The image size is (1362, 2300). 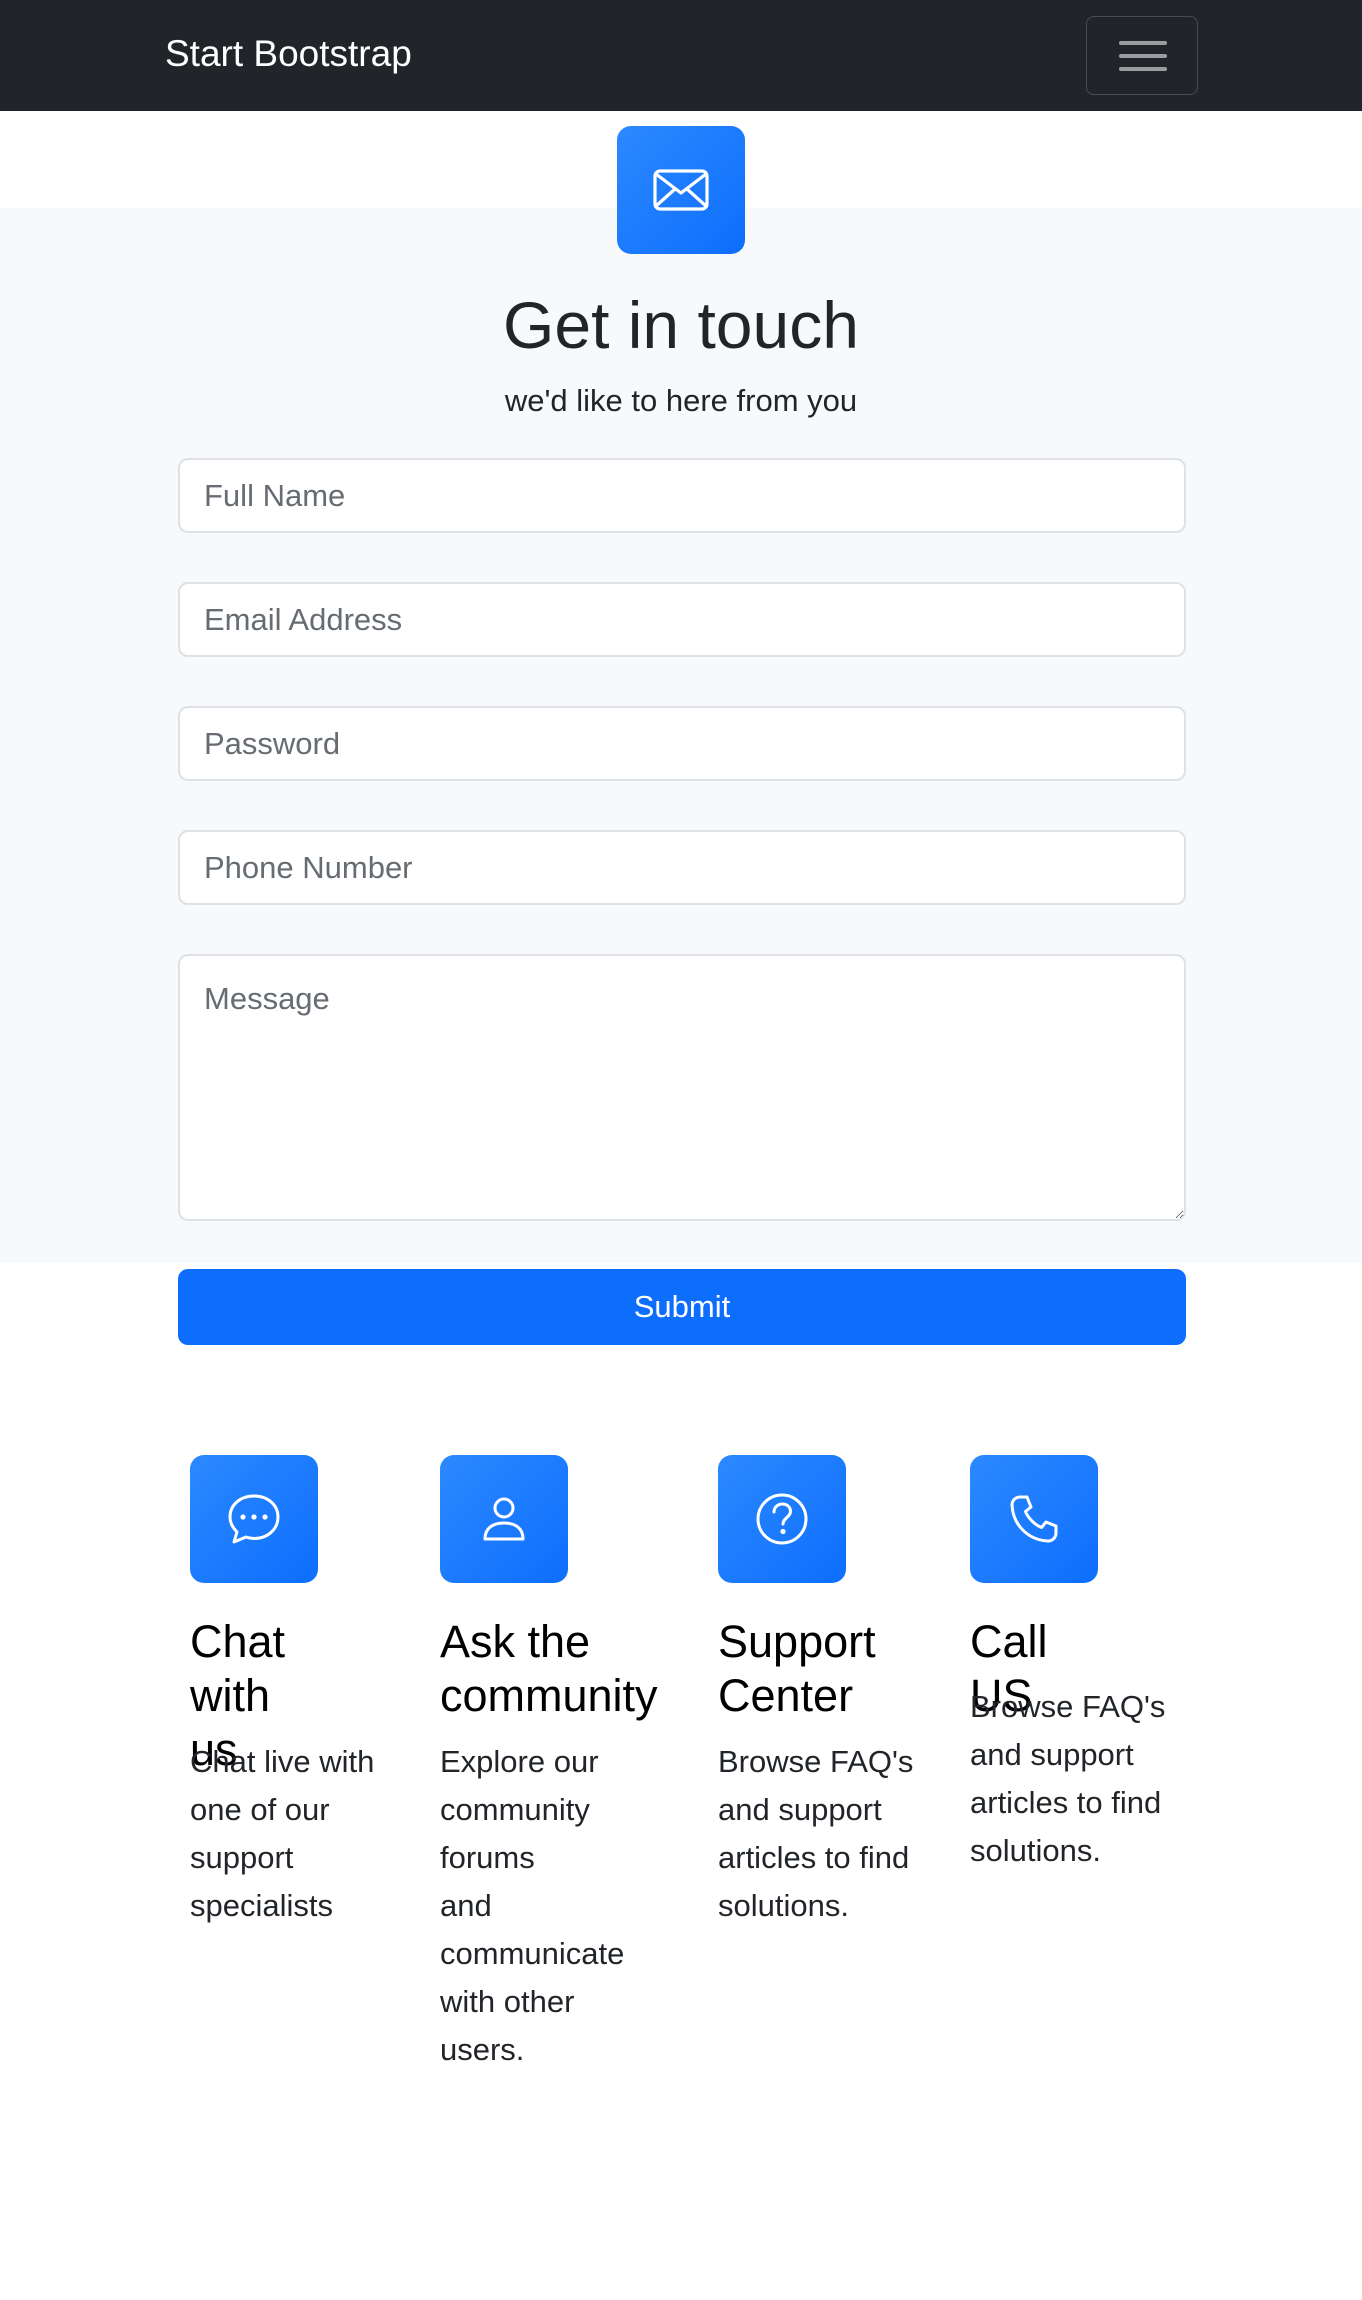 I want to click on envelope-icon, so click(x=681, y=190).